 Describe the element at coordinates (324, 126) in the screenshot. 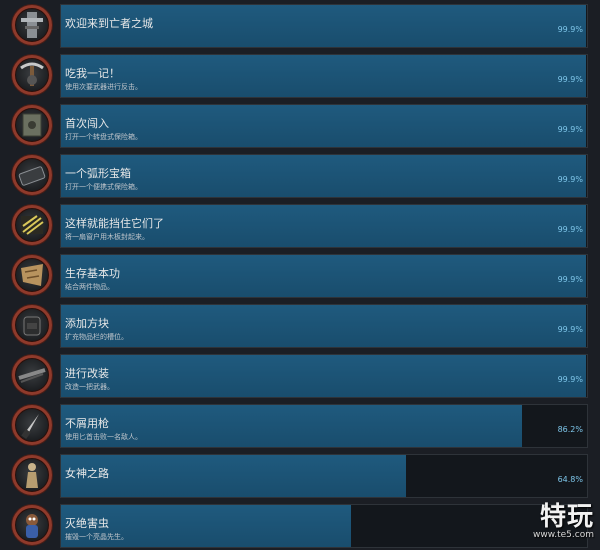

I see `achievement-progress-bar: 首次闯入打开一个转盘式保险箱。 99.9%` at that location.